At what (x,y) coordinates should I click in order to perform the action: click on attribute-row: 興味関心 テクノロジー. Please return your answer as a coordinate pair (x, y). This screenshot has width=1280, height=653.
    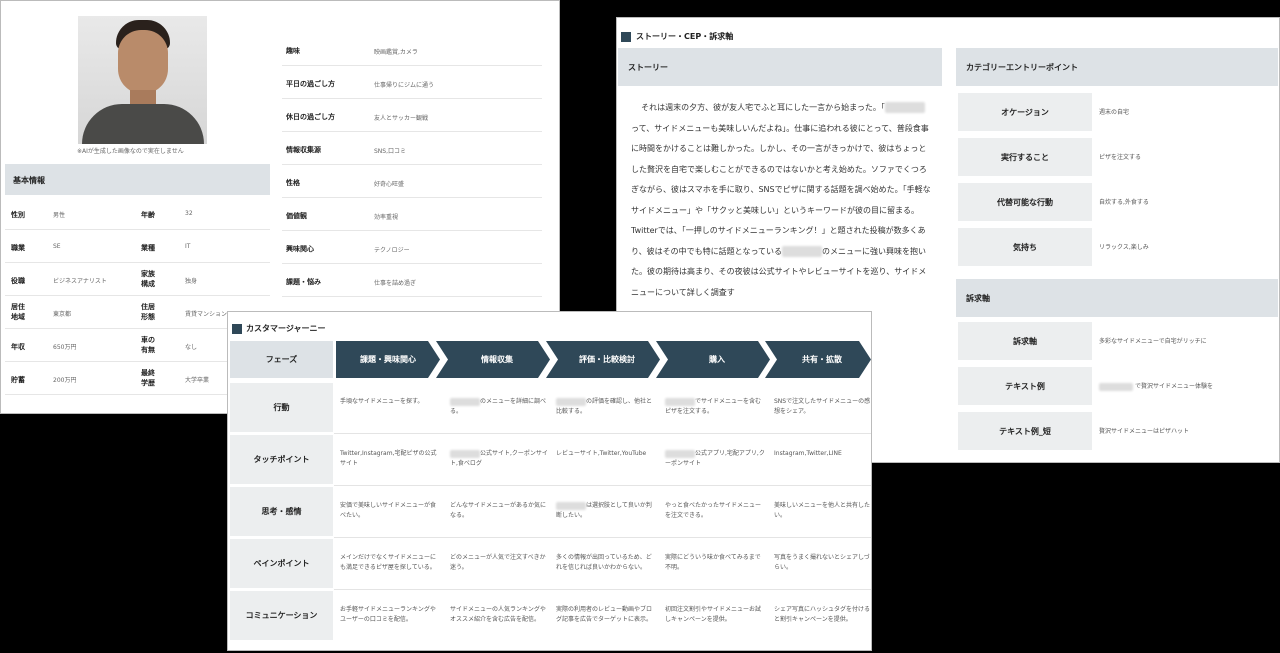
    Looking at the image, I should click on (412, 247).